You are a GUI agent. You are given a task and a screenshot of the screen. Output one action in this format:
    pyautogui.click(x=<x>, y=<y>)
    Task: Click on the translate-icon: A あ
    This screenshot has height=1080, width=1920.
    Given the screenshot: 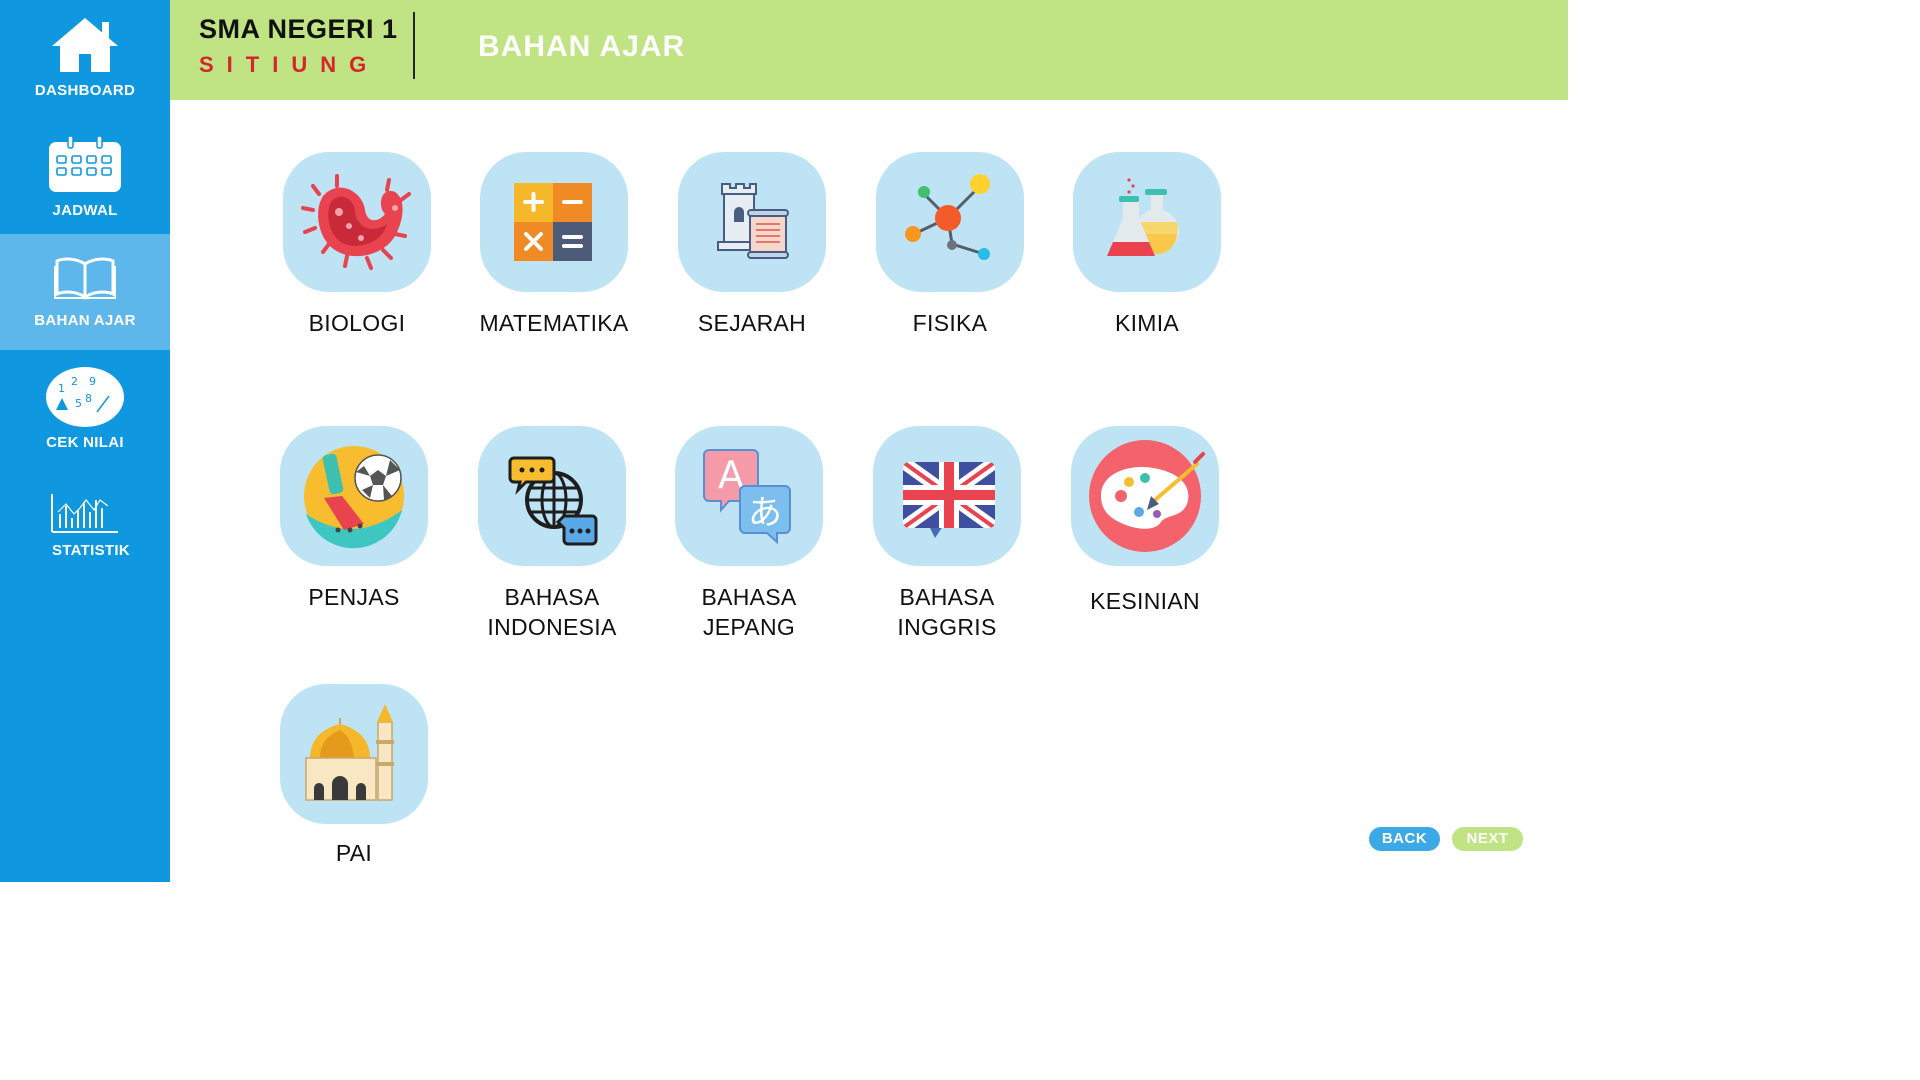 What is the action you would take?
    pyautogui.click(x=747, y=497)
    